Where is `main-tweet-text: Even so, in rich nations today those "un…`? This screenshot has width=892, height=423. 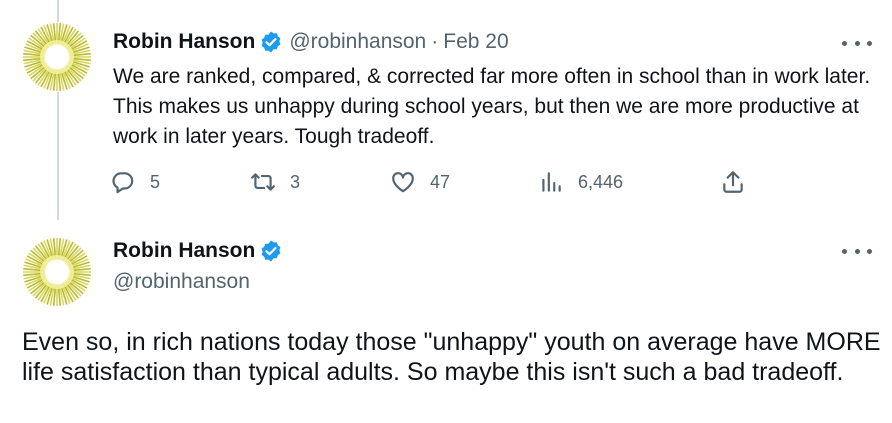
main-tweet-text: Even so, in rich nations today those "un… is located at coordinates (451, 357).